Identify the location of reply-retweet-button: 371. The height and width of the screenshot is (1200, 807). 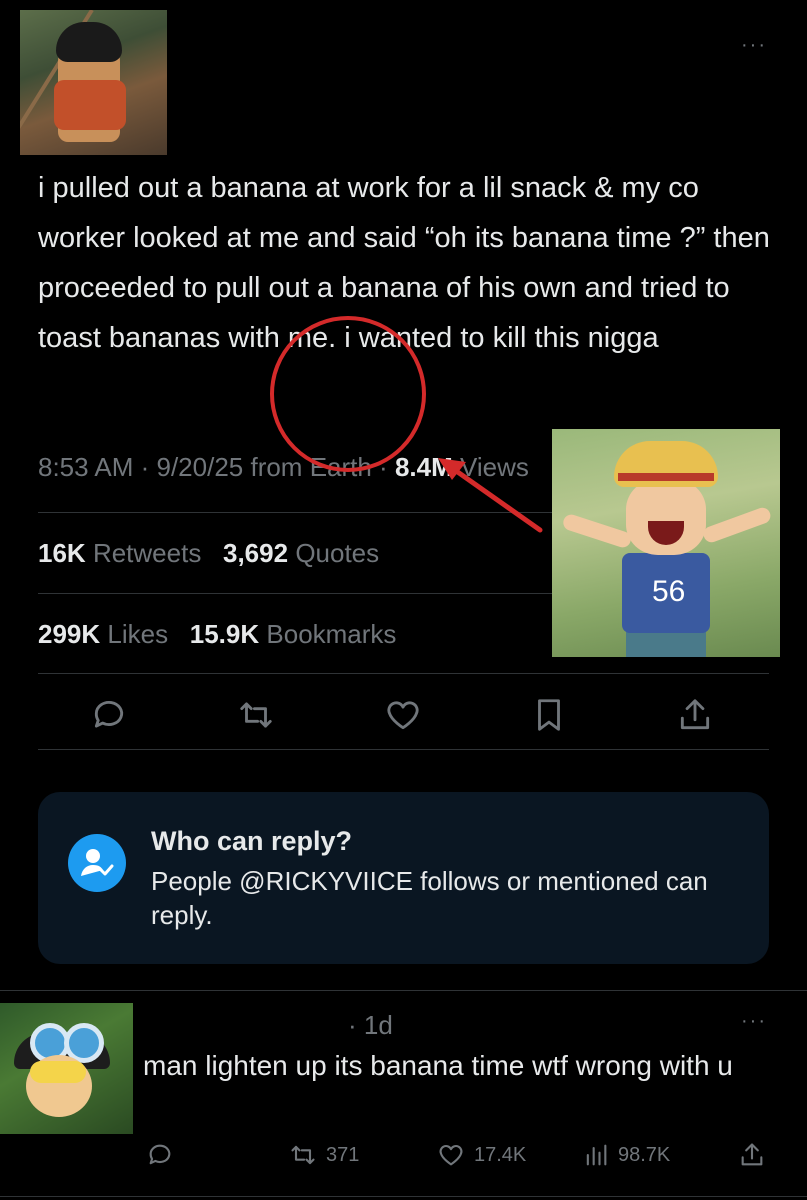
(323, 1155).